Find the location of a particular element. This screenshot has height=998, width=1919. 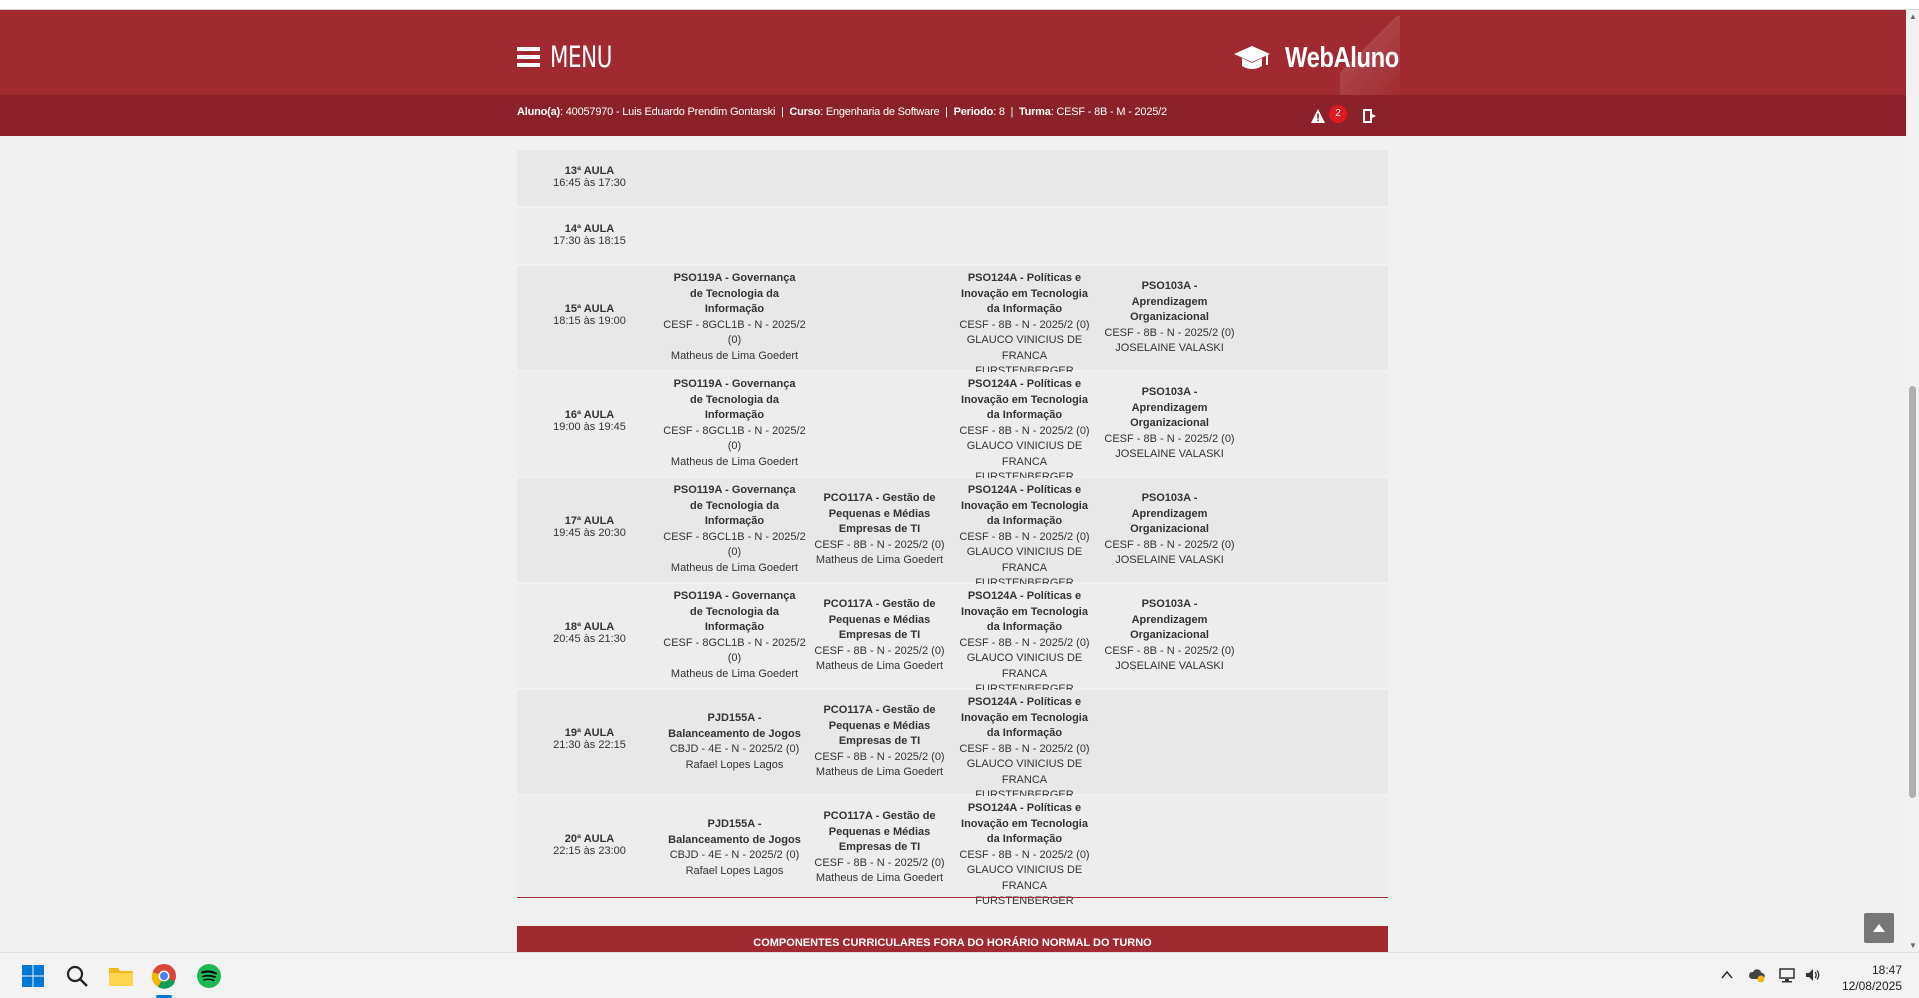

course-class: CESF - 8GCL1B - N - 2025/2 is located at coordinates (734, 536).